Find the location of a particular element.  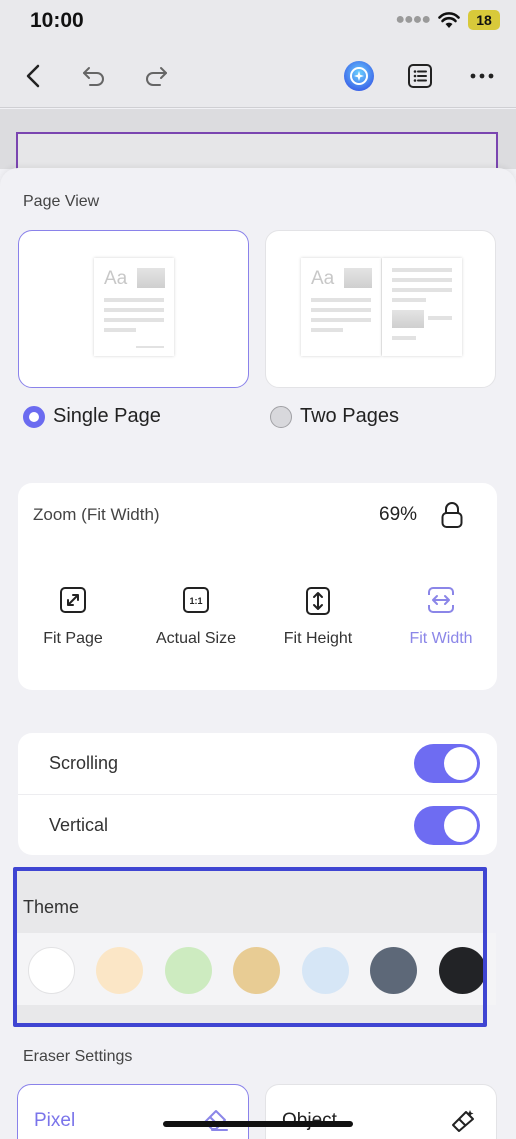

top-toolbar is located at coordinates (258, 76).